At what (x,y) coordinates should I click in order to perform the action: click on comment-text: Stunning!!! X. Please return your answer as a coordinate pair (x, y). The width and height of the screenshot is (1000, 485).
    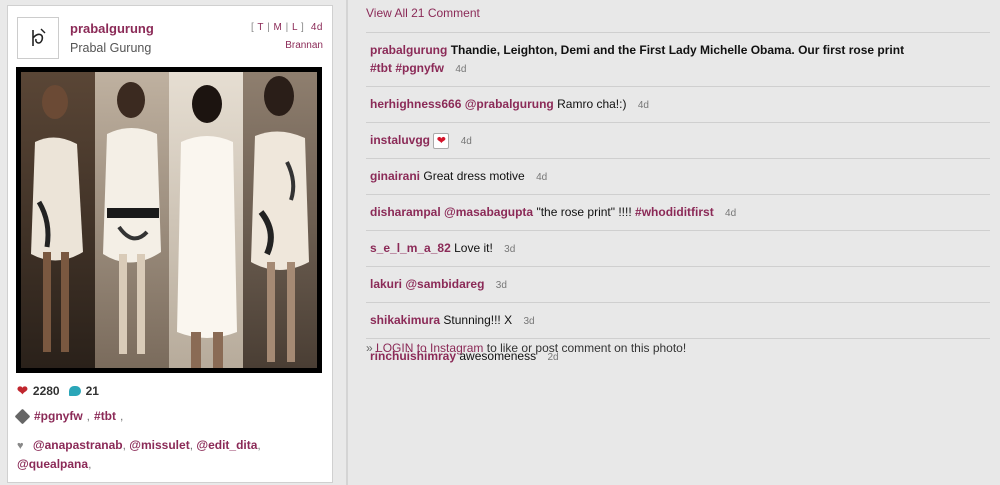
    Looking at the image, I should click on (478, 320).